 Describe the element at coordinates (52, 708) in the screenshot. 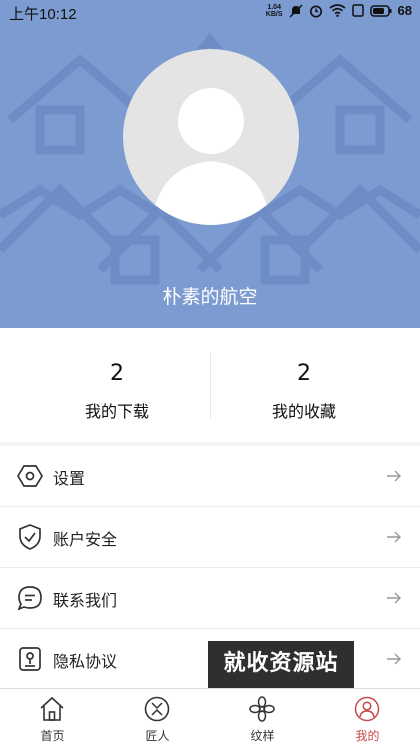

I see `home-icon` at that location.